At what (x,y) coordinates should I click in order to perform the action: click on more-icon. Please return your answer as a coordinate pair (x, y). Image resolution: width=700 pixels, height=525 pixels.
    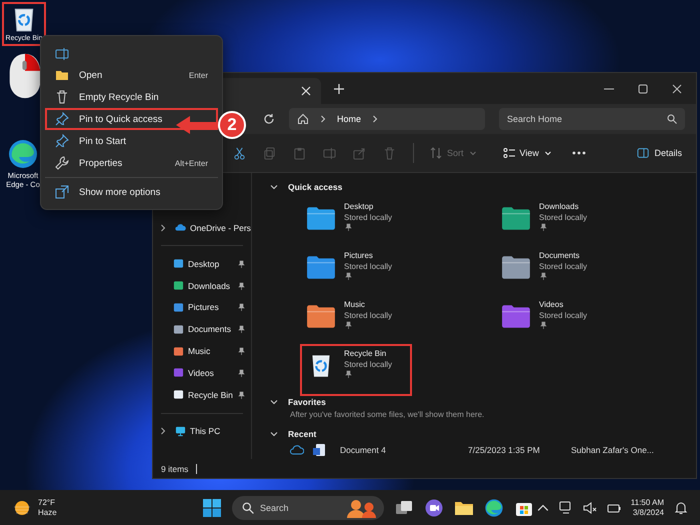
    Looking at the image, I should click on (579, 153).